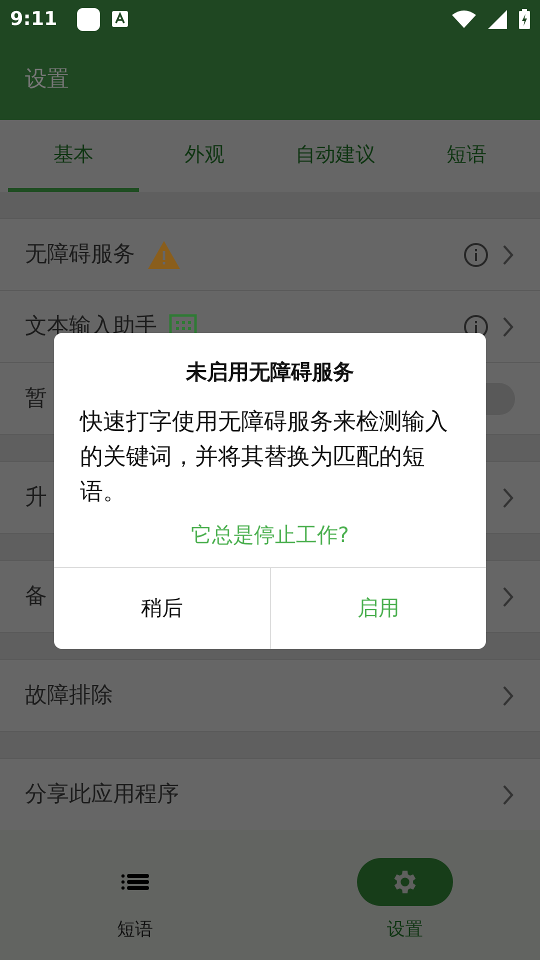 This screenshot has height=960, width=540. What do you see at coordinates (73, 156) in the screenshot?
I see `tab: 基本` at bounding box center [73, 156].